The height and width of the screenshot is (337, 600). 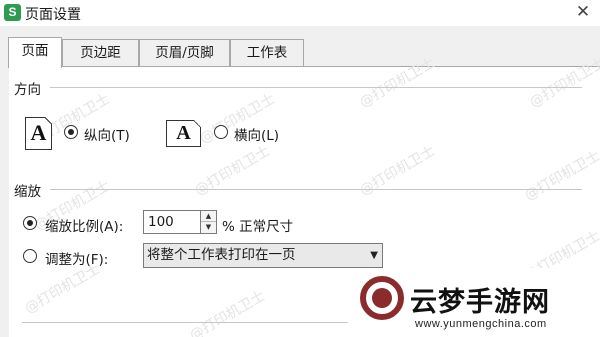 I want to click on landscape-page-glyph: A, so click(x=183, y=133).